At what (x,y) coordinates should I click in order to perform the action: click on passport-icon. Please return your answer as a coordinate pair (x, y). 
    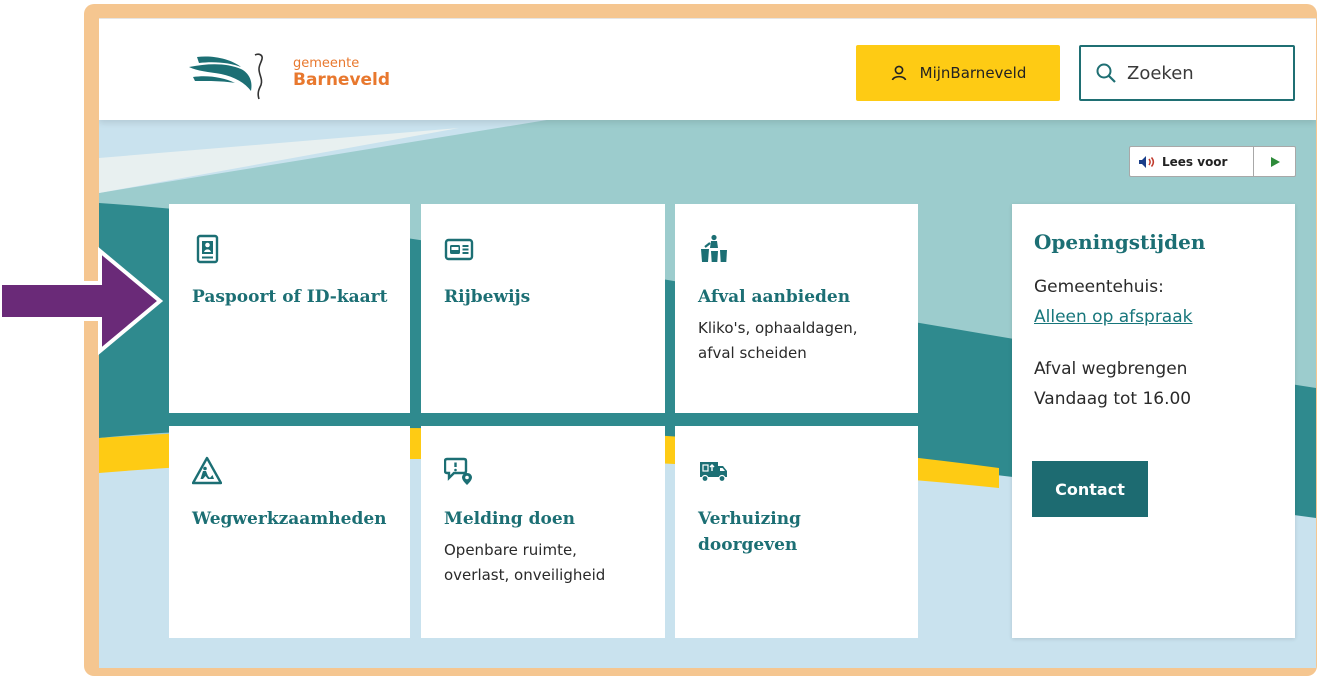
    Looking at the image, I should click on (207, 249).